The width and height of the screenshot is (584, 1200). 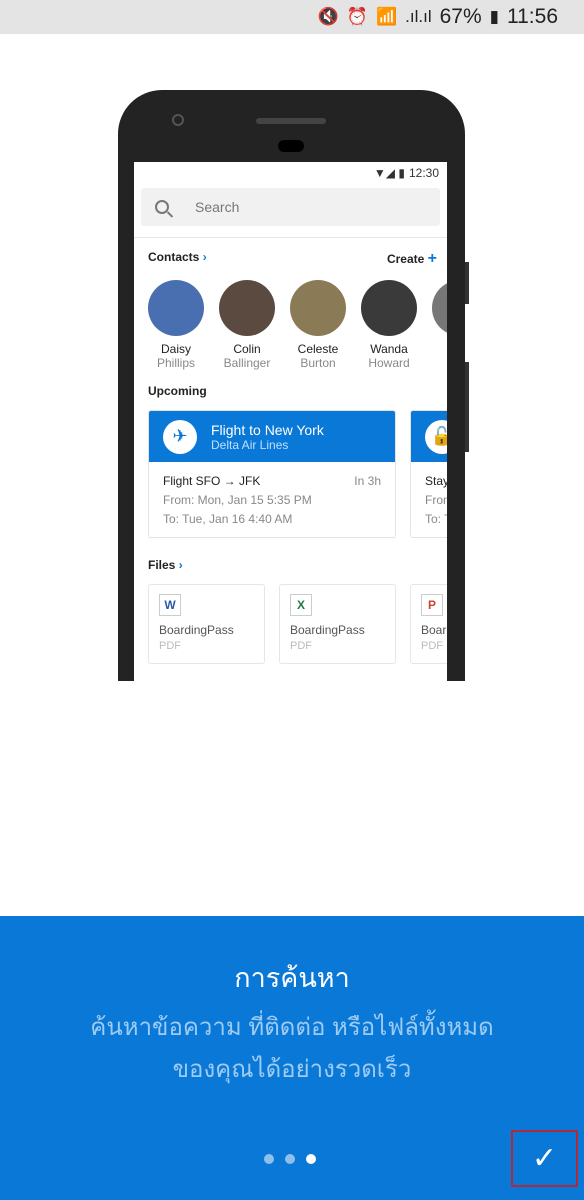 I want to click on file-item: P Boar PDF, so click(x=428, y=624).